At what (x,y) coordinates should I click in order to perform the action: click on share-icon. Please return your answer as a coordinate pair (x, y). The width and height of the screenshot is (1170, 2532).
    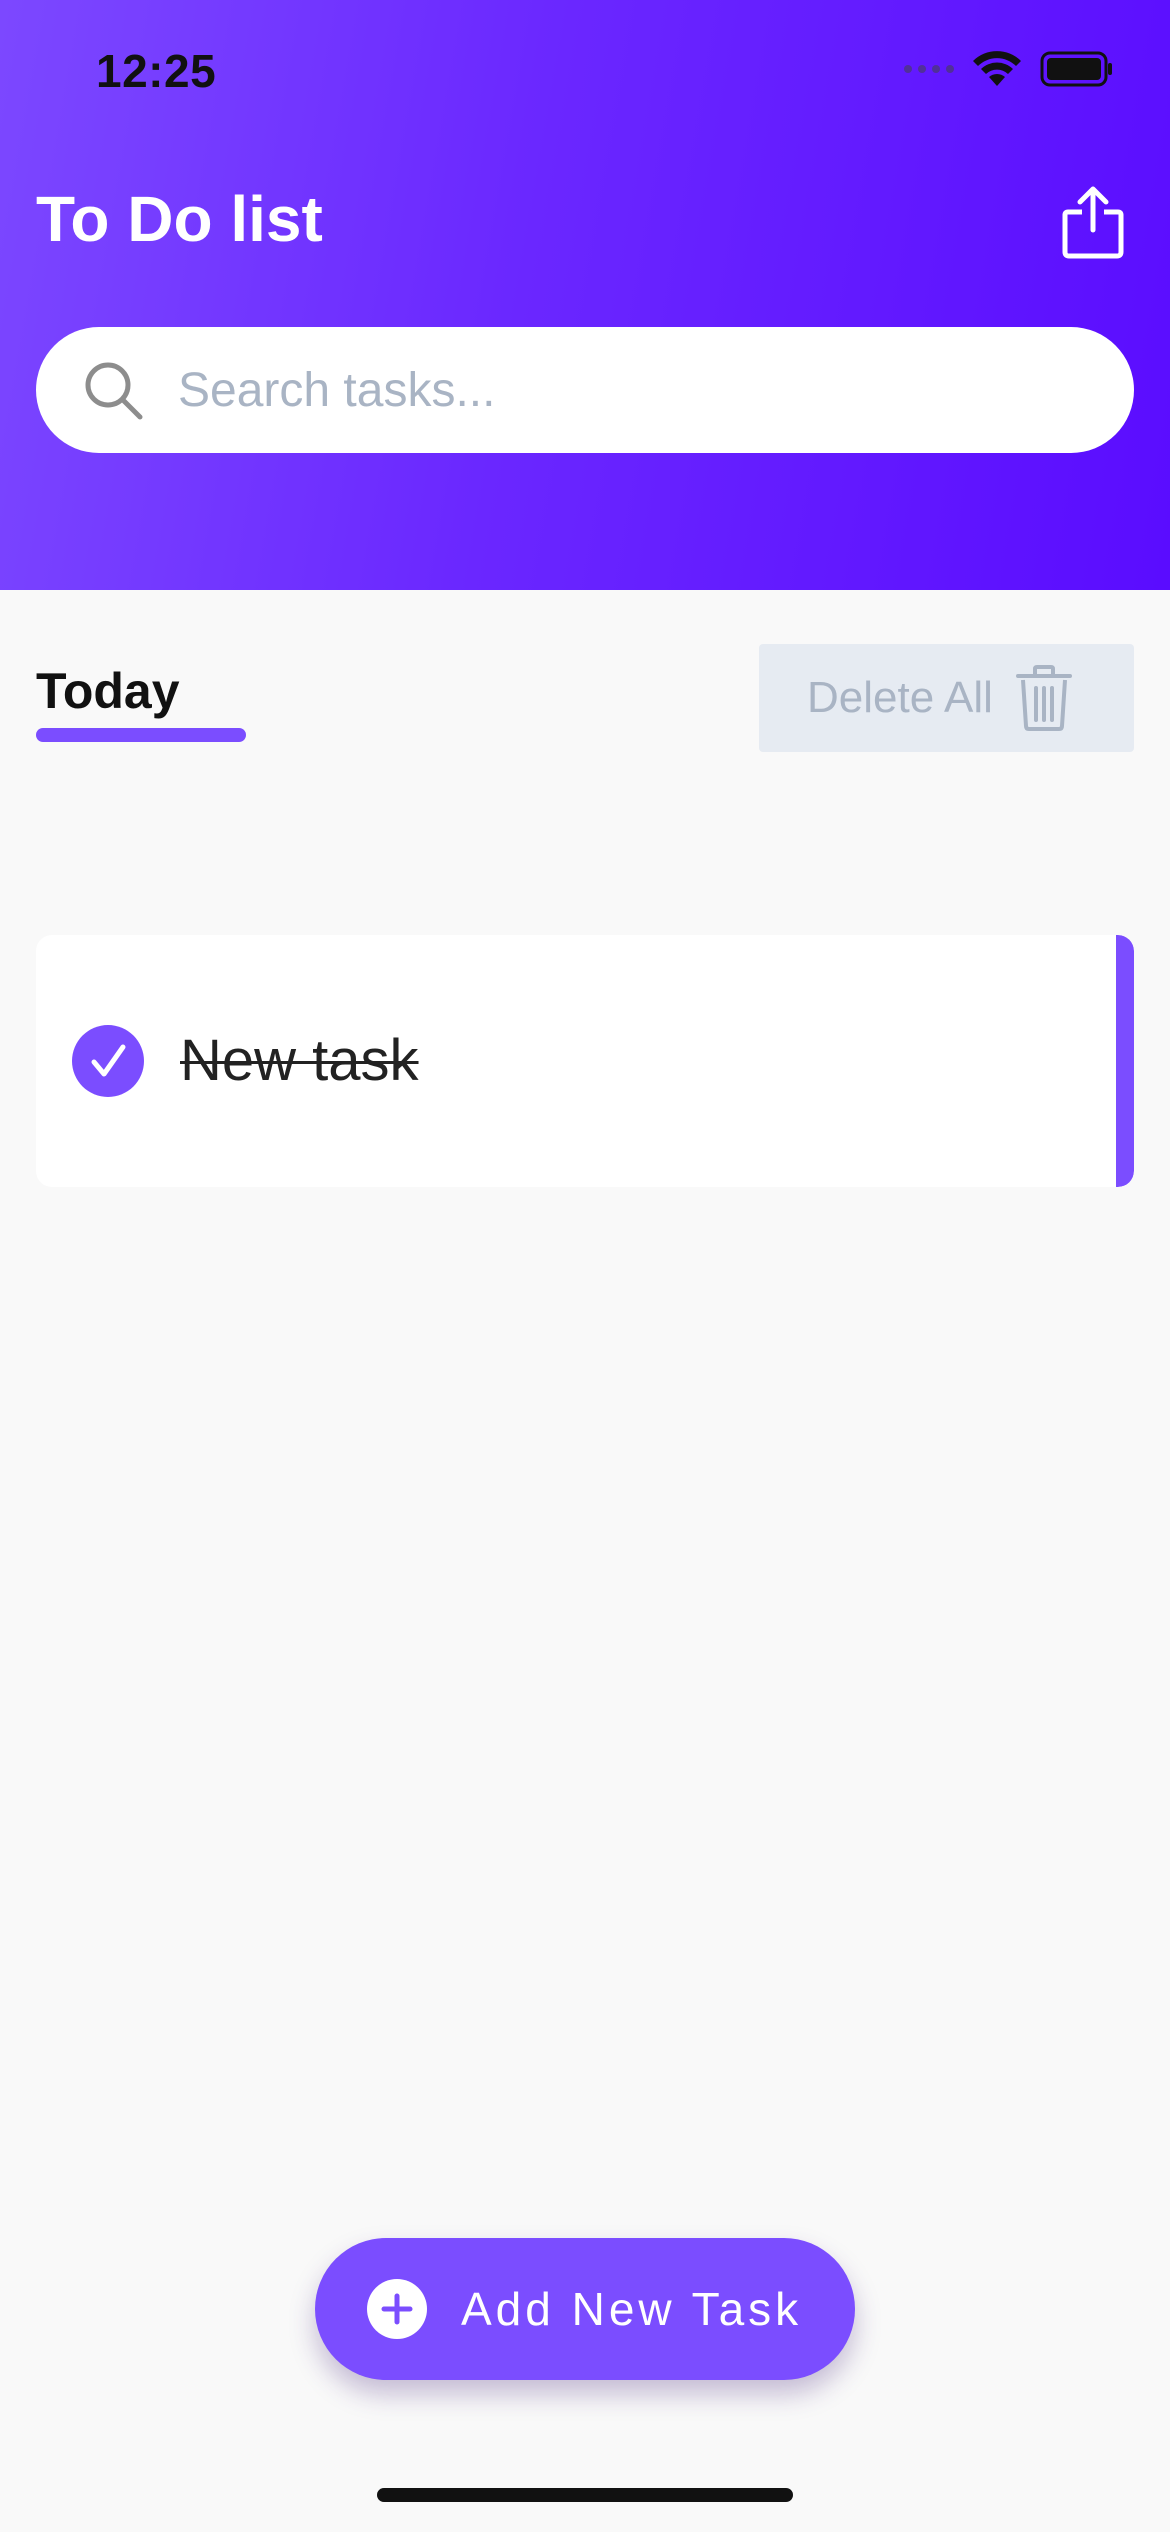
    Looking at the image, I should click on (1093, 222).